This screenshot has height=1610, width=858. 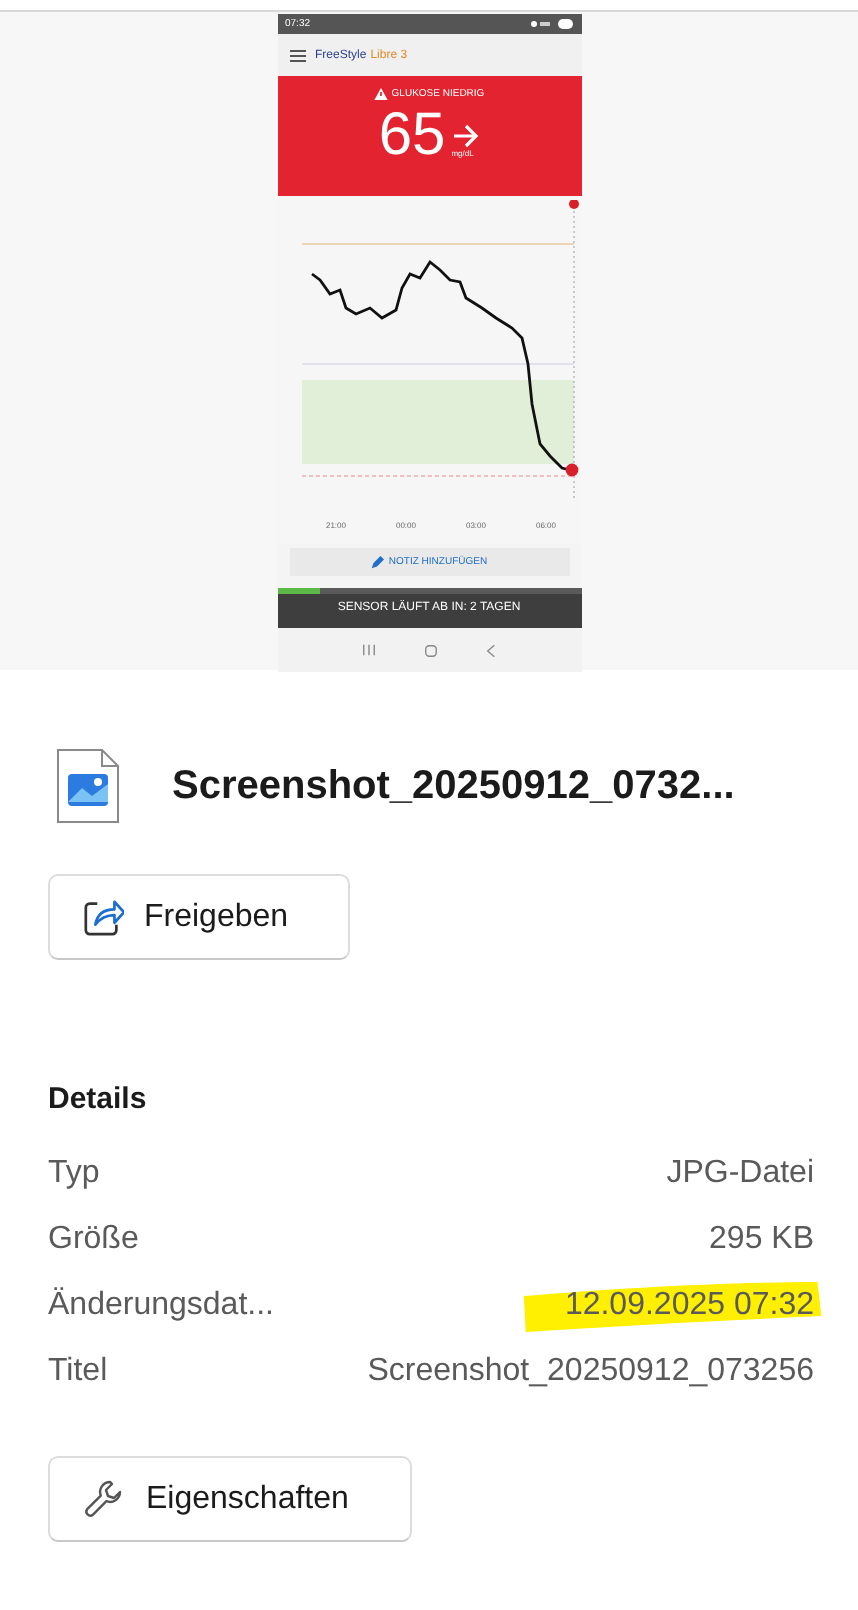 What do you see at coordinates (465, 135) in the screenshot?
I see `arrow-icon` at bounding box center [465, 135].